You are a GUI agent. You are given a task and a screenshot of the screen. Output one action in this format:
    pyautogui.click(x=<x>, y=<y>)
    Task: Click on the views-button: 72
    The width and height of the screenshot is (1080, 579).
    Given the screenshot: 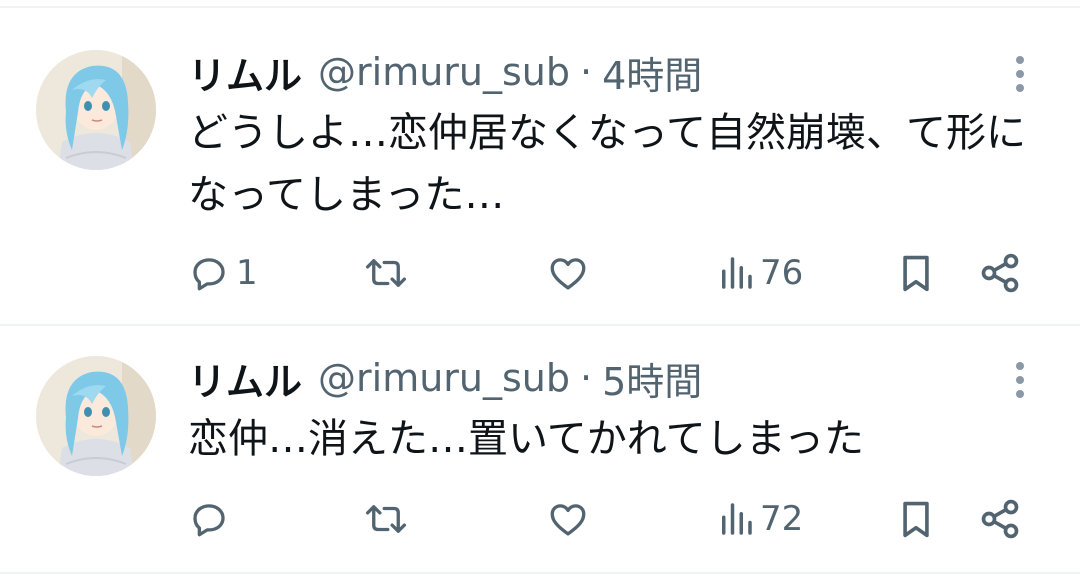 What is the action you would take?
    pyautogui.click(x=760, y=519)
    